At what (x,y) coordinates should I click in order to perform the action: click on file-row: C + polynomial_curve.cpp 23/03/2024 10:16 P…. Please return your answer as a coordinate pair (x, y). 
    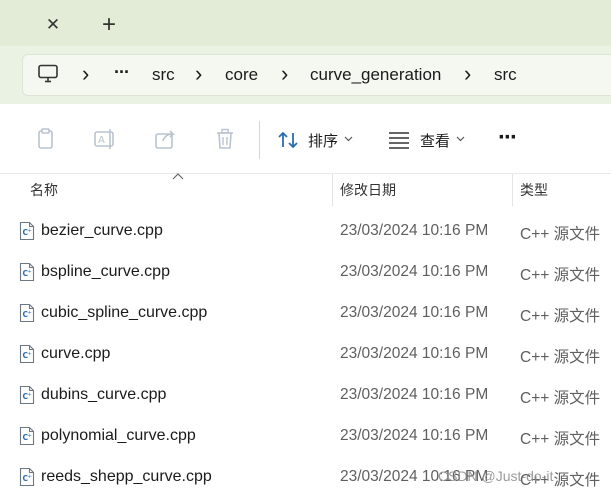
    Looking at the image, I should click on (305, 437).